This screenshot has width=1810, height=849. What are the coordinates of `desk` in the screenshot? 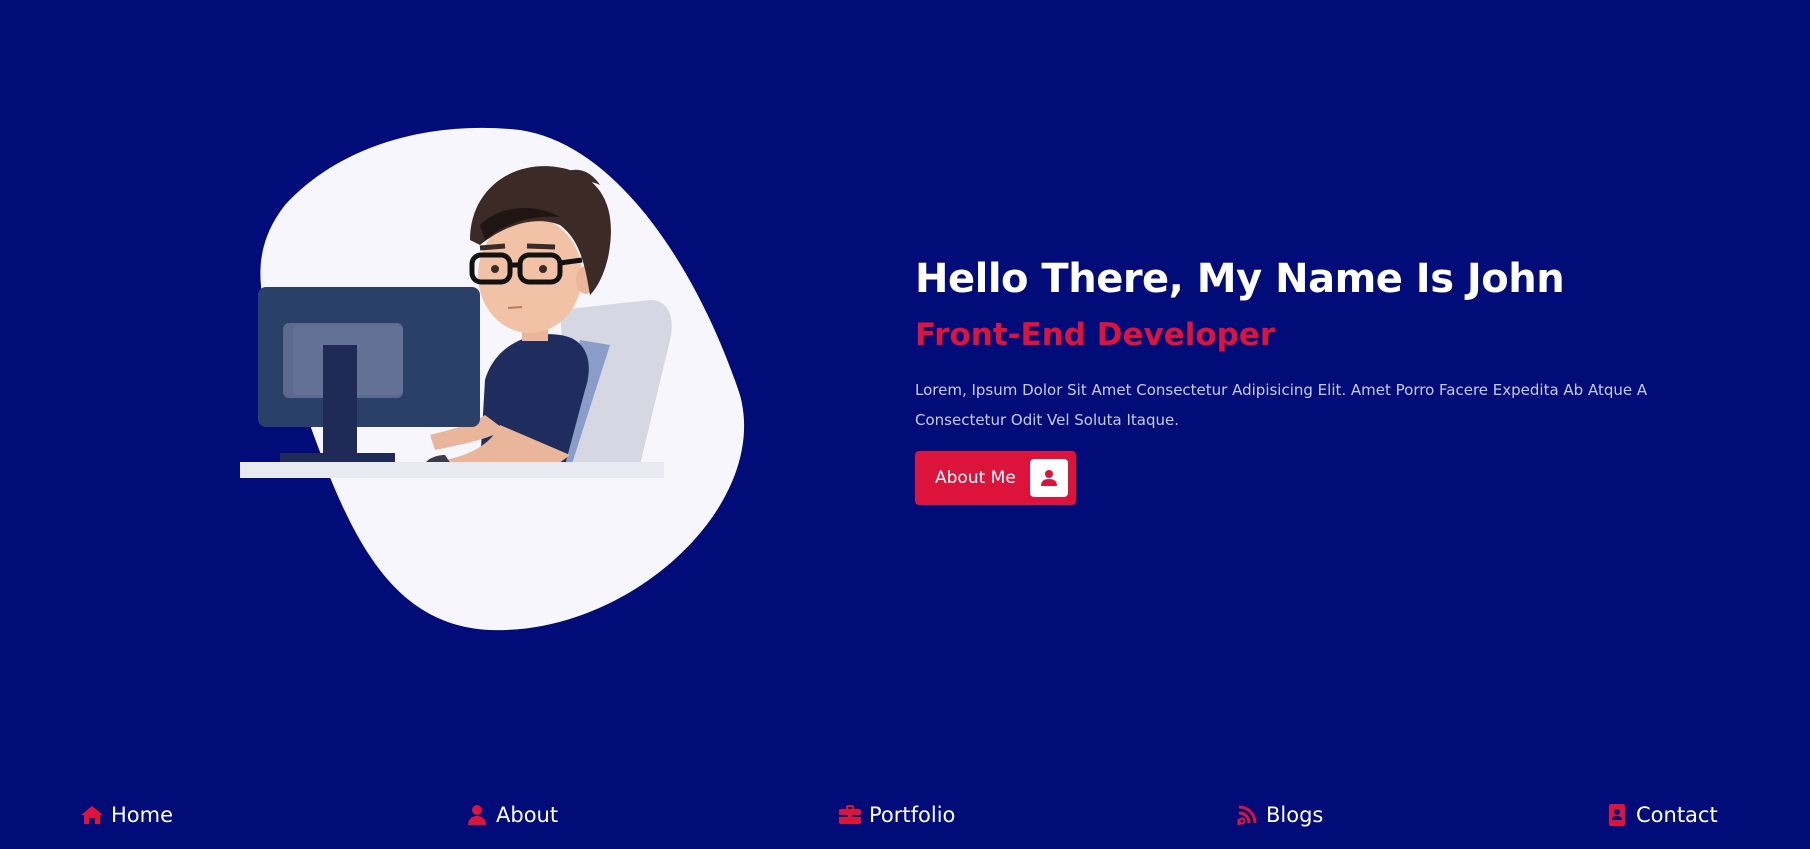 It's located at (452, 470).